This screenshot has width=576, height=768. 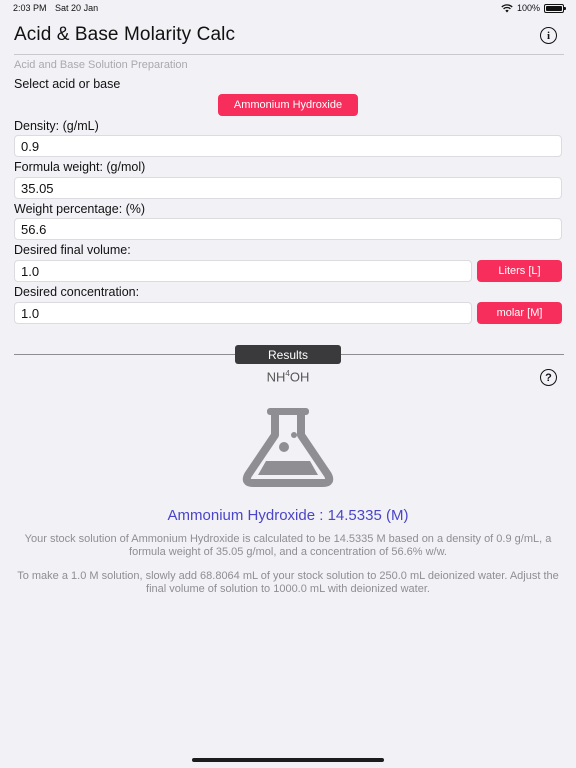 I want to click on help-icon: ?, so click(x=548, y=377).